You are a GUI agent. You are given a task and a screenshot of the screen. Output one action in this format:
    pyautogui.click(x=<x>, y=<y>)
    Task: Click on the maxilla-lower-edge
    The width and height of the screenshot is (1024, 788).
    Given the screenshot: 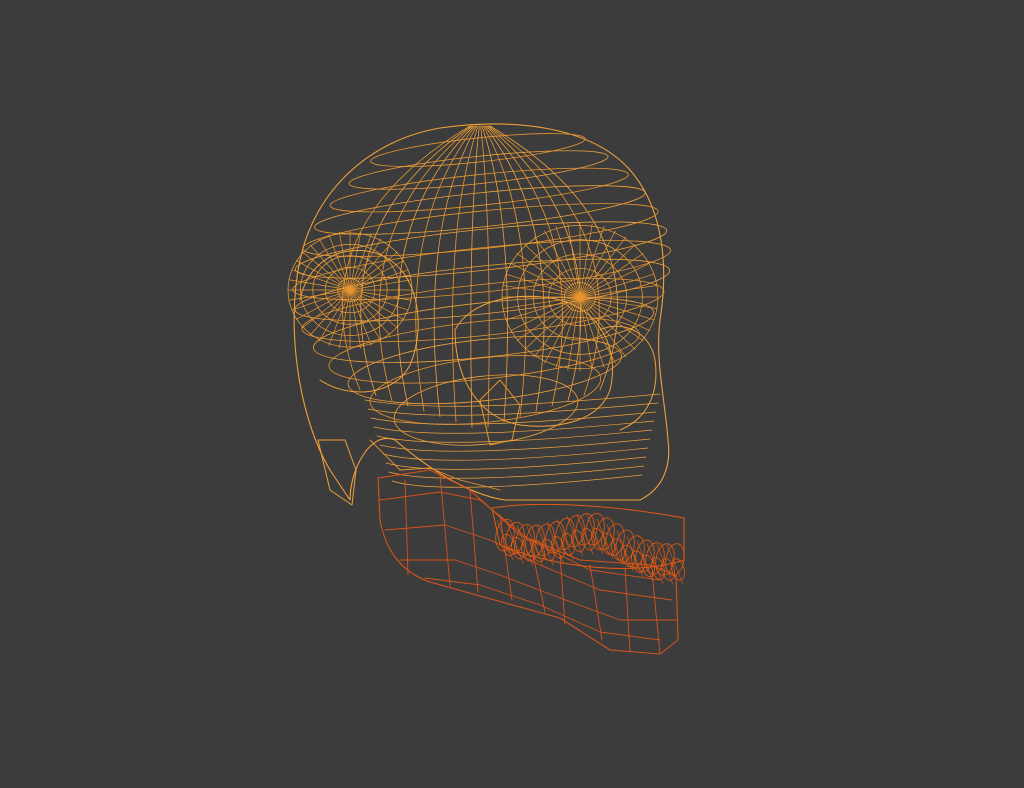 What is the action you would take?
    pyautogui.click(x=435, y=465)
    